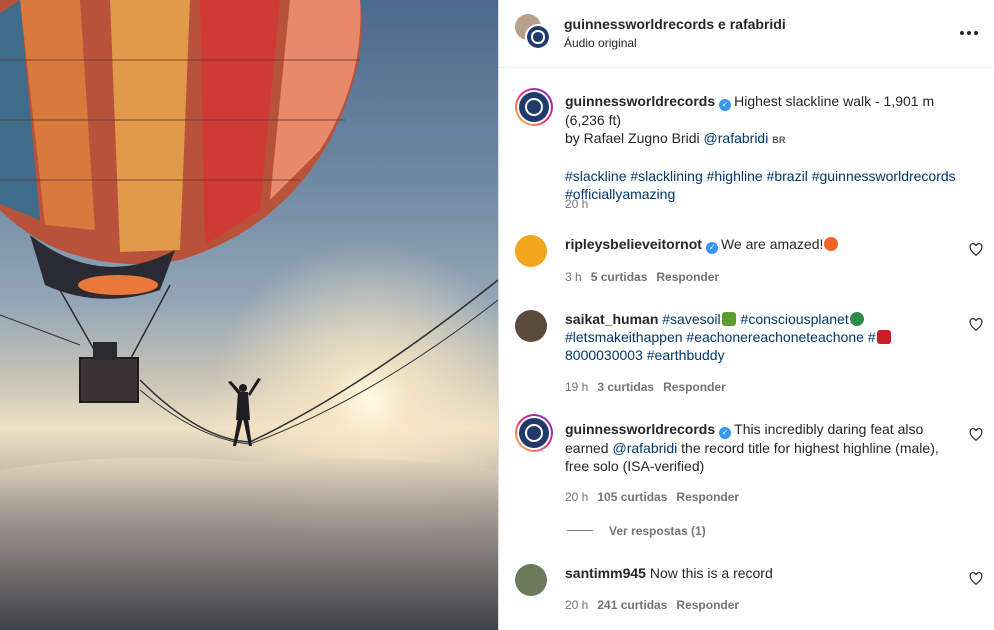 The width and height of the screenshot is (994, 630). I want to click on comment-likes: 241 curtidas, so click(632, 605).